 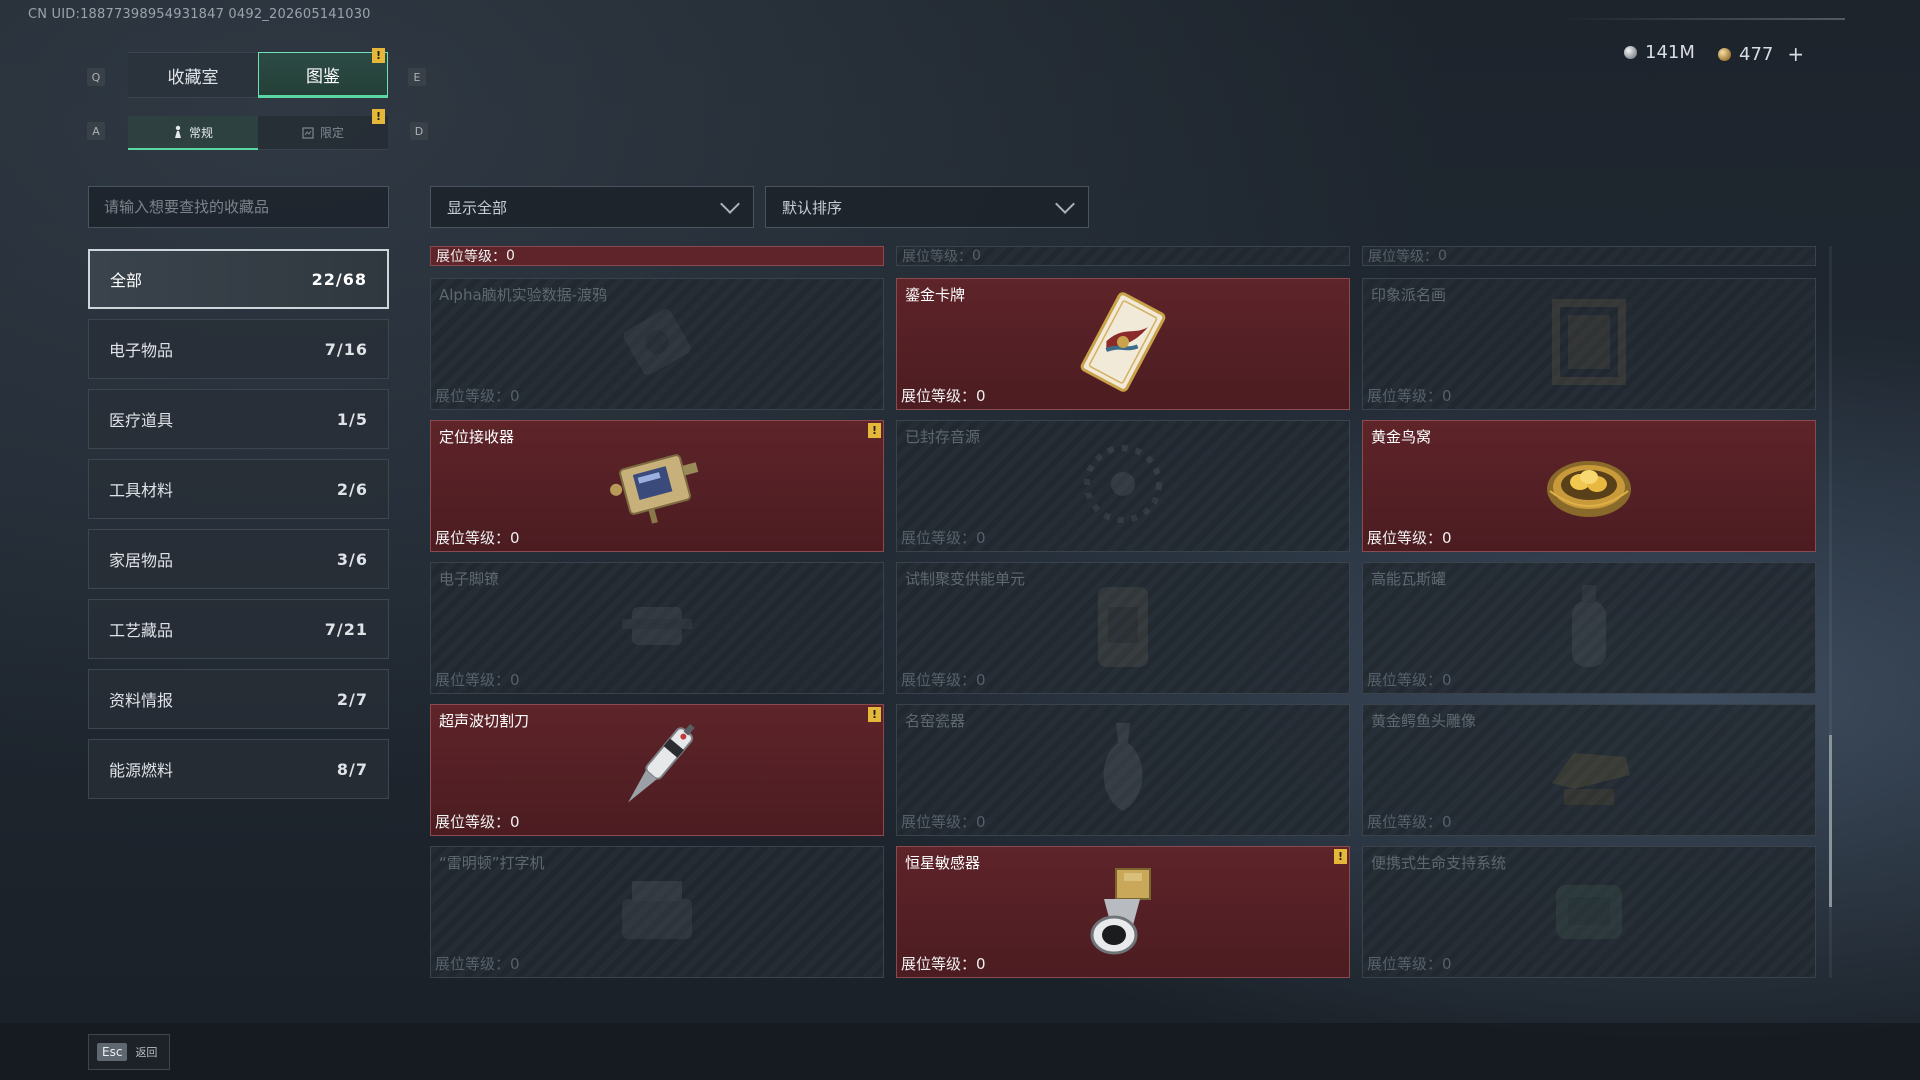 I want to click on tab-collection-room: 收藏室, so click(x=193, y=75).